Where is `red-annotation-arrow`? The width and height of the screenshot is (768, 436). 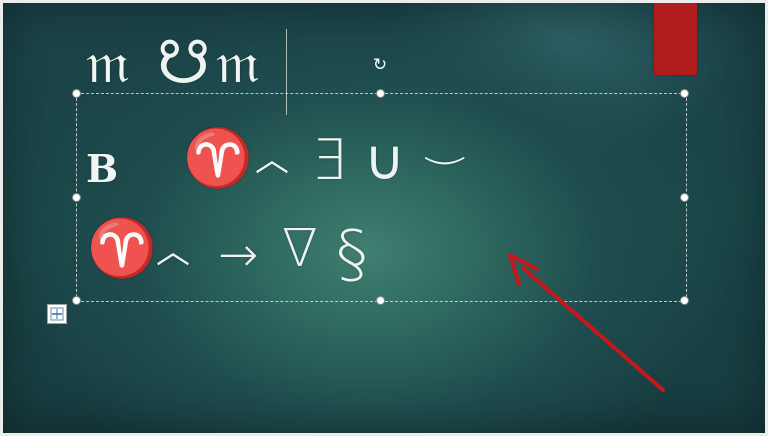
red-annotation-arrow is located at coordinates (586, 322).